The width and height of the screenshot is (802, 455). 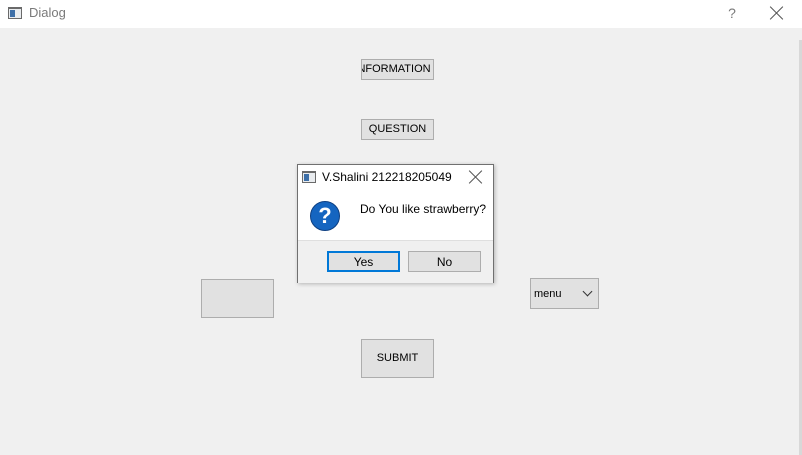 I want to click on message-box-title-bar: V.Shalini 212218205049, so click(x=395, y=177).